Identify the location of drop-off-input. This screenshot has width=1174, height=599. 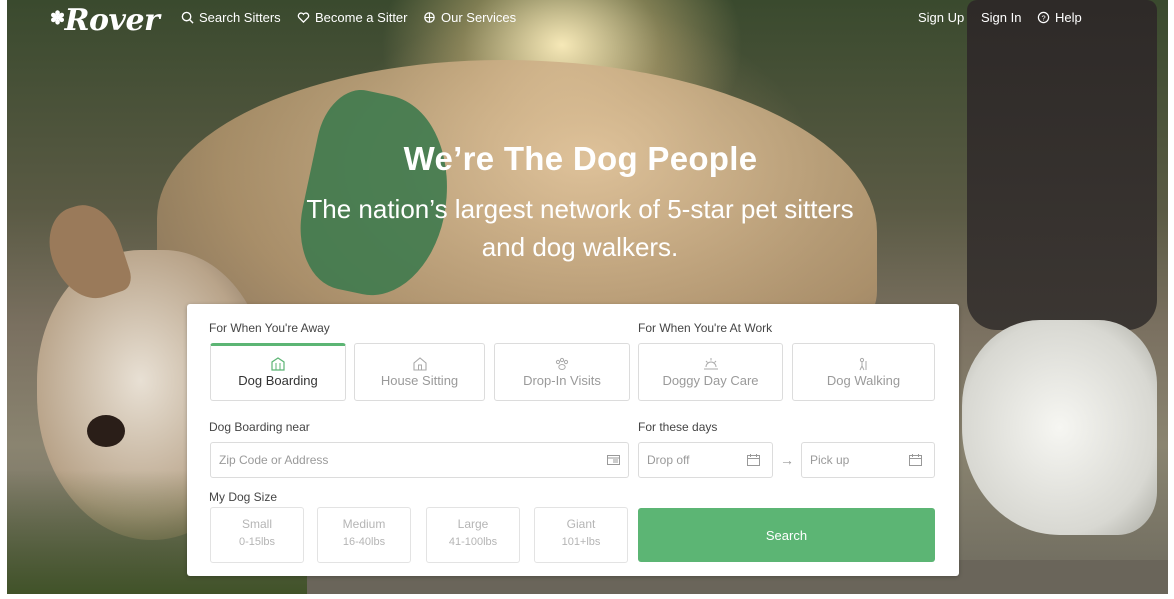
(694, 460).